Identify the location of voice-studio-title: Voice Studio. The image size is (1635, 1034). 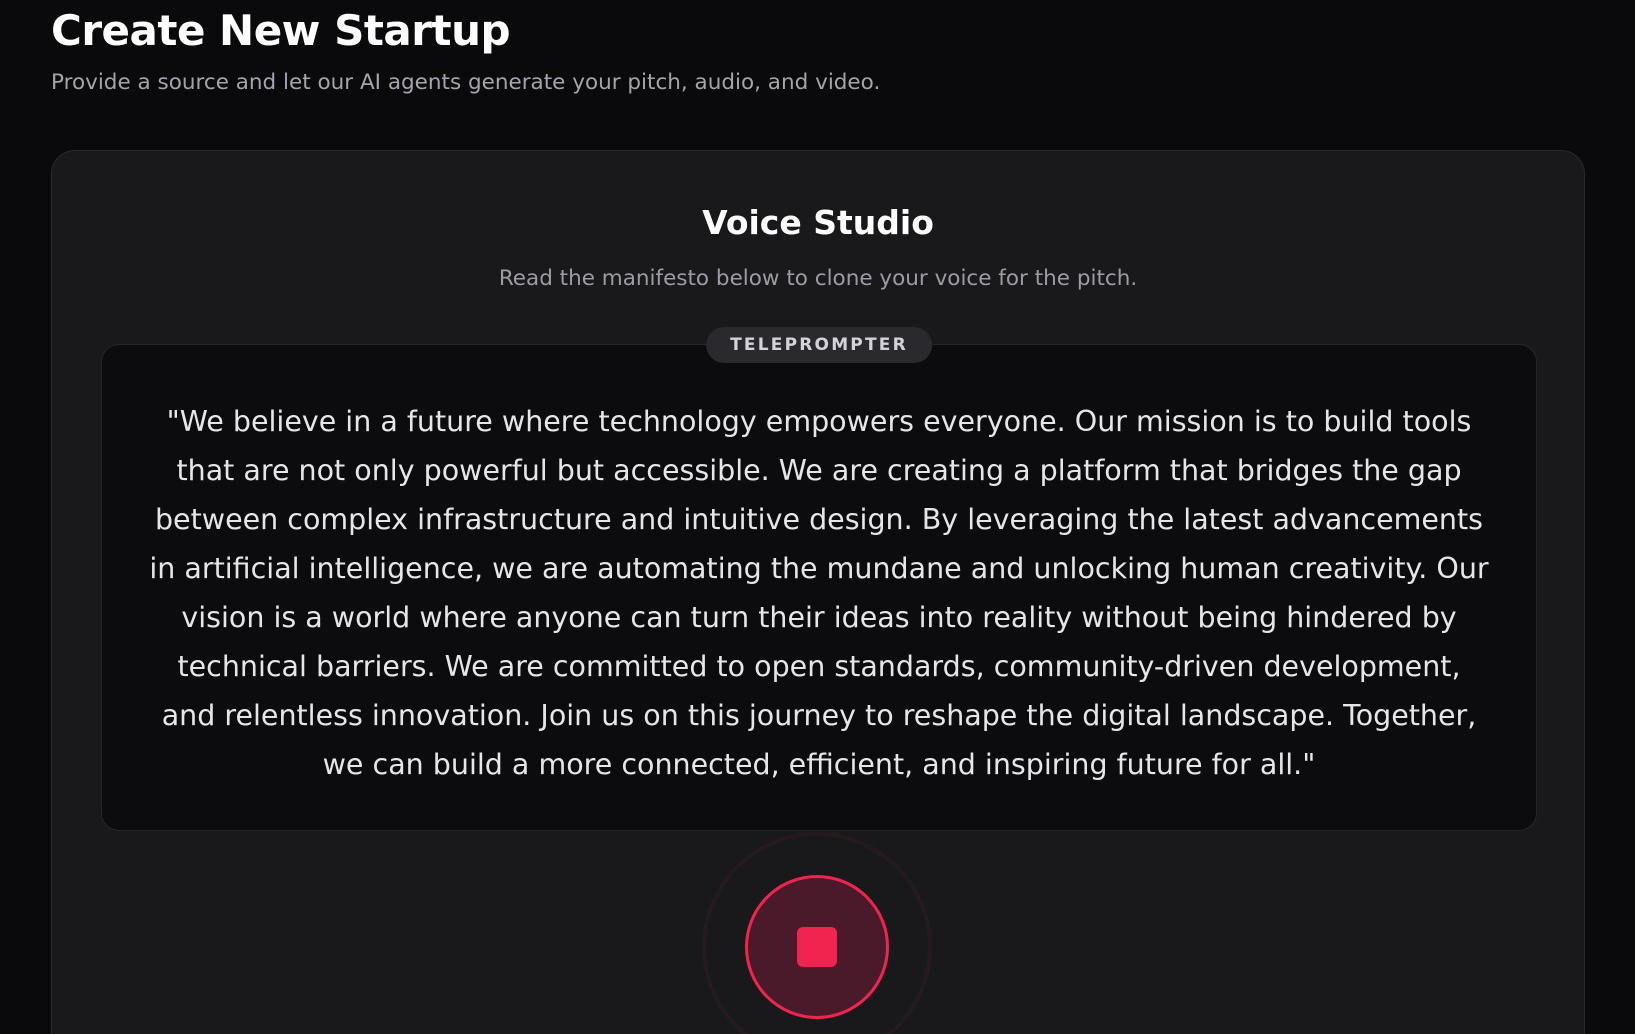
(818, 222).